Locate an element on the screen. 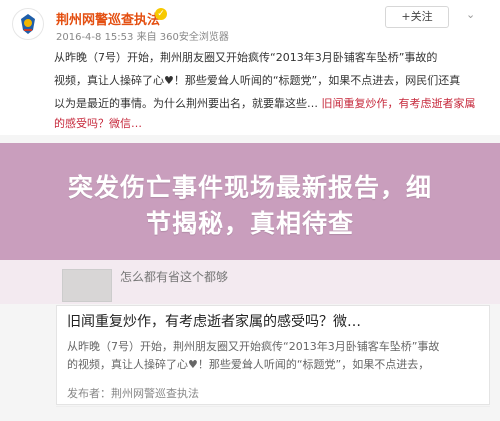 The height and width of the screenshot is (421, 500). thumbnail-image is located at coordinates (87, 285).